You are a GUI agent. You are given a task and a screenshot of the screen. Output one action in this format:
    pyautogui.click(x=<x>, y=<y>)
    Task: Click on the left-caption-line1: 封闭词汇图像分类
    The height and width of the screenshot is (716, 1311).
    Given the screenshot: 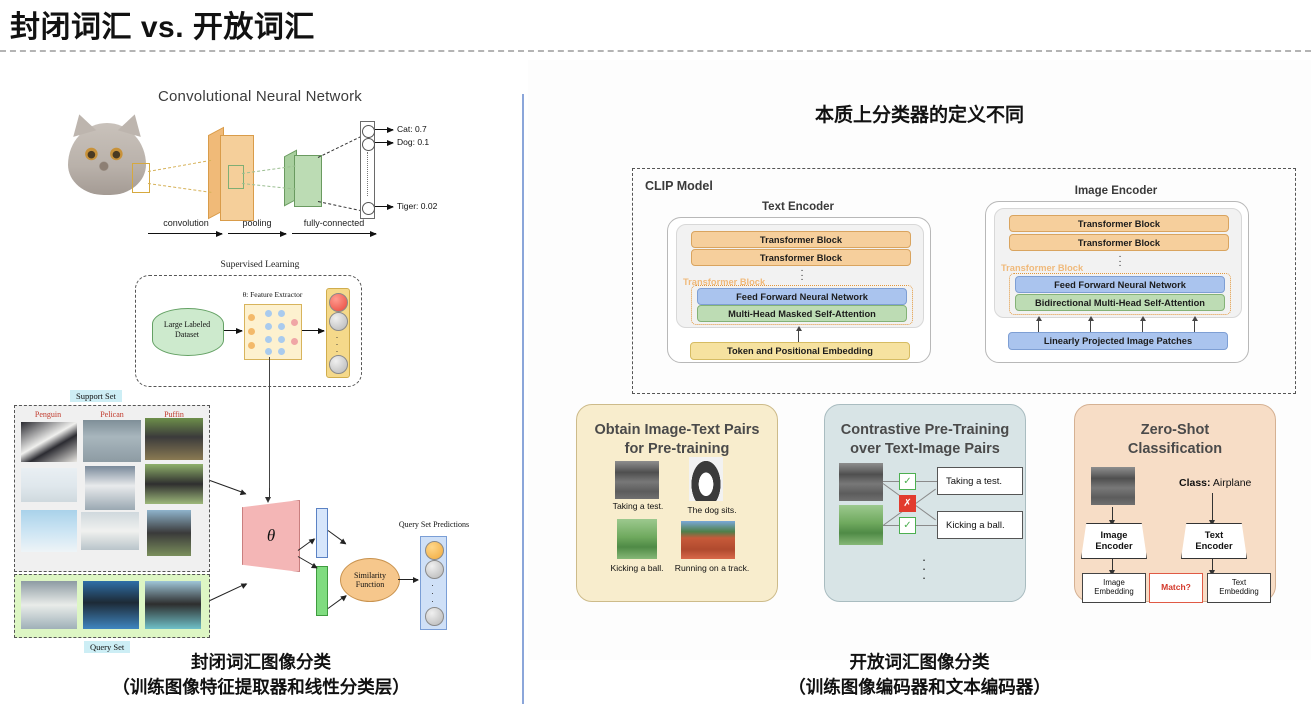 What is the action you would take?
    pyautogui.click(x=261, y=662)
    